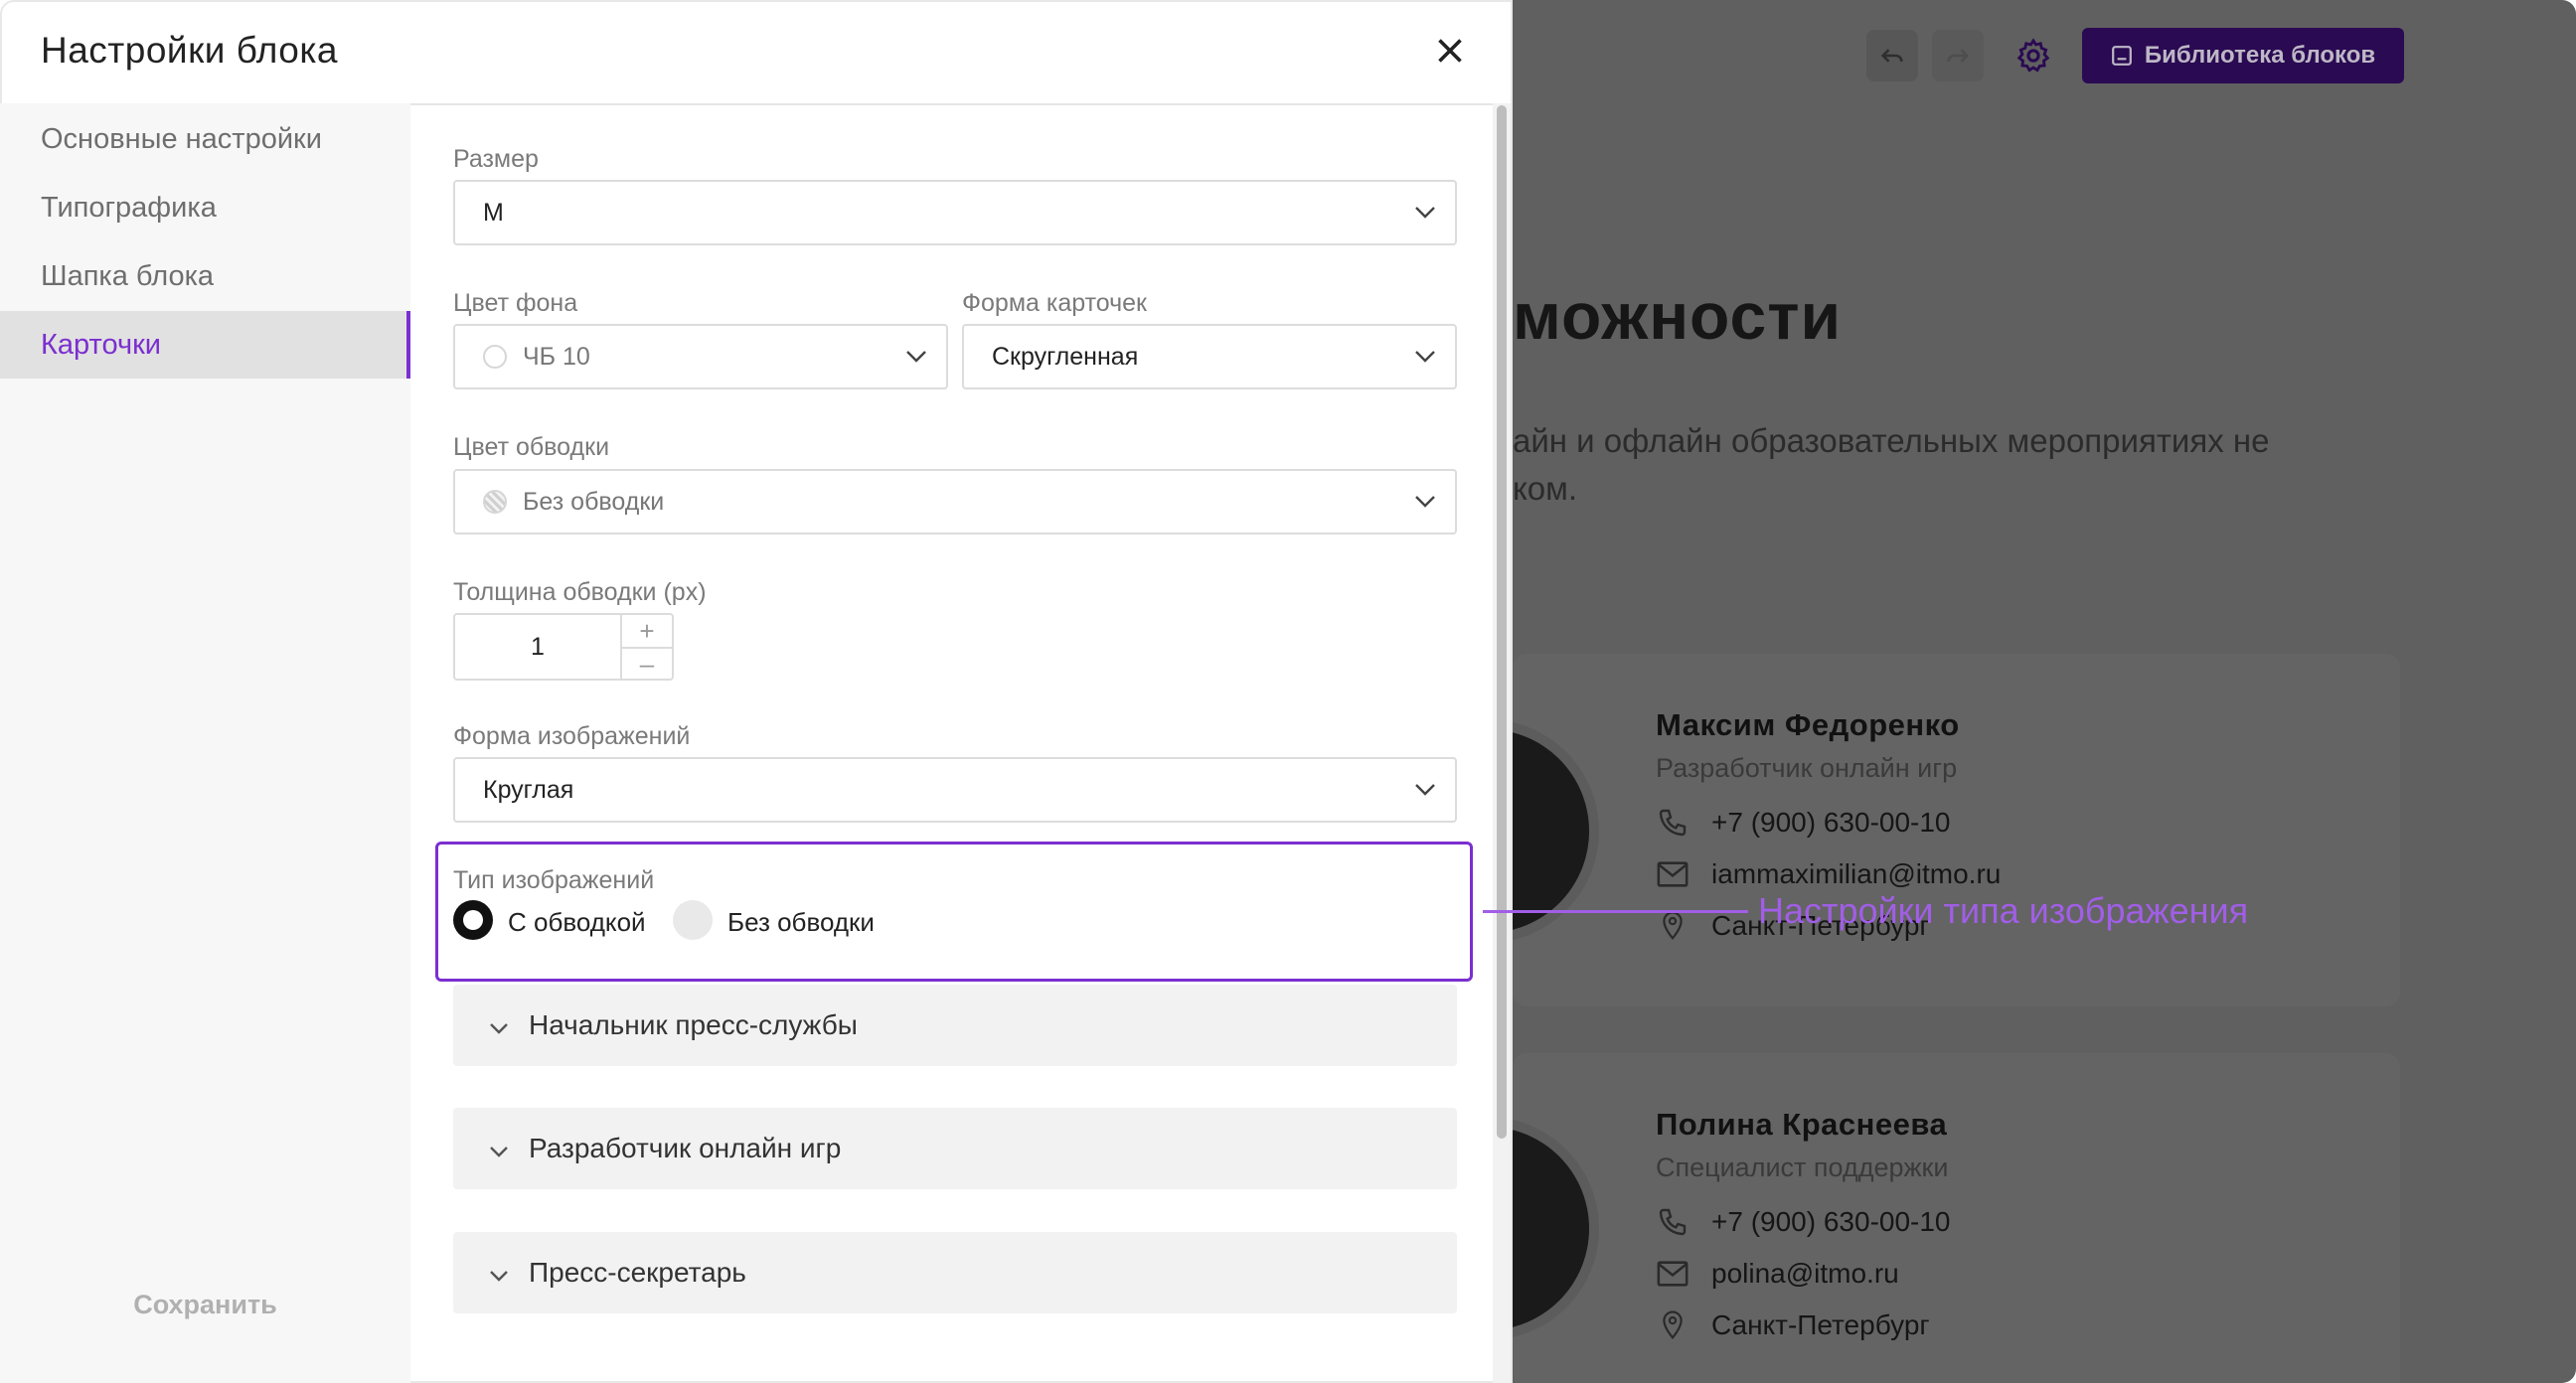  What do you see at coordinates (2260, 55) in the screenshot?
I see `block-library-label: Библиотека блоков` at bounding box center [2260, 55].